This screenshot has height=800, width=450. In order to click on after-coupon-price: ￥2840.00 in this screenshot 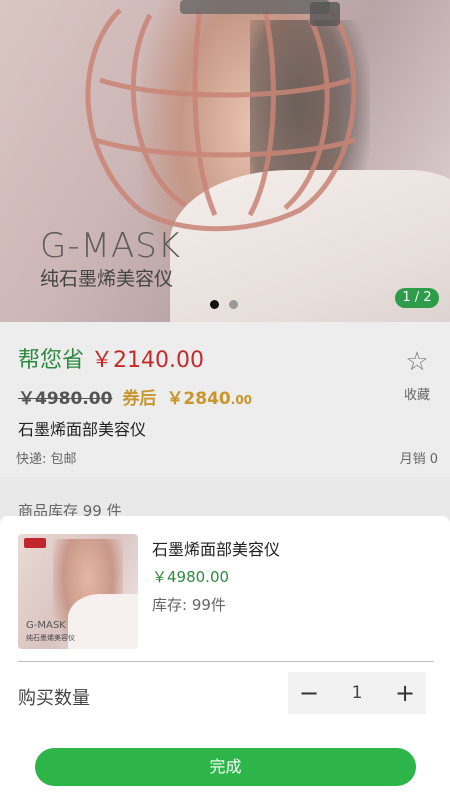, I will do `click(209, 396)`.